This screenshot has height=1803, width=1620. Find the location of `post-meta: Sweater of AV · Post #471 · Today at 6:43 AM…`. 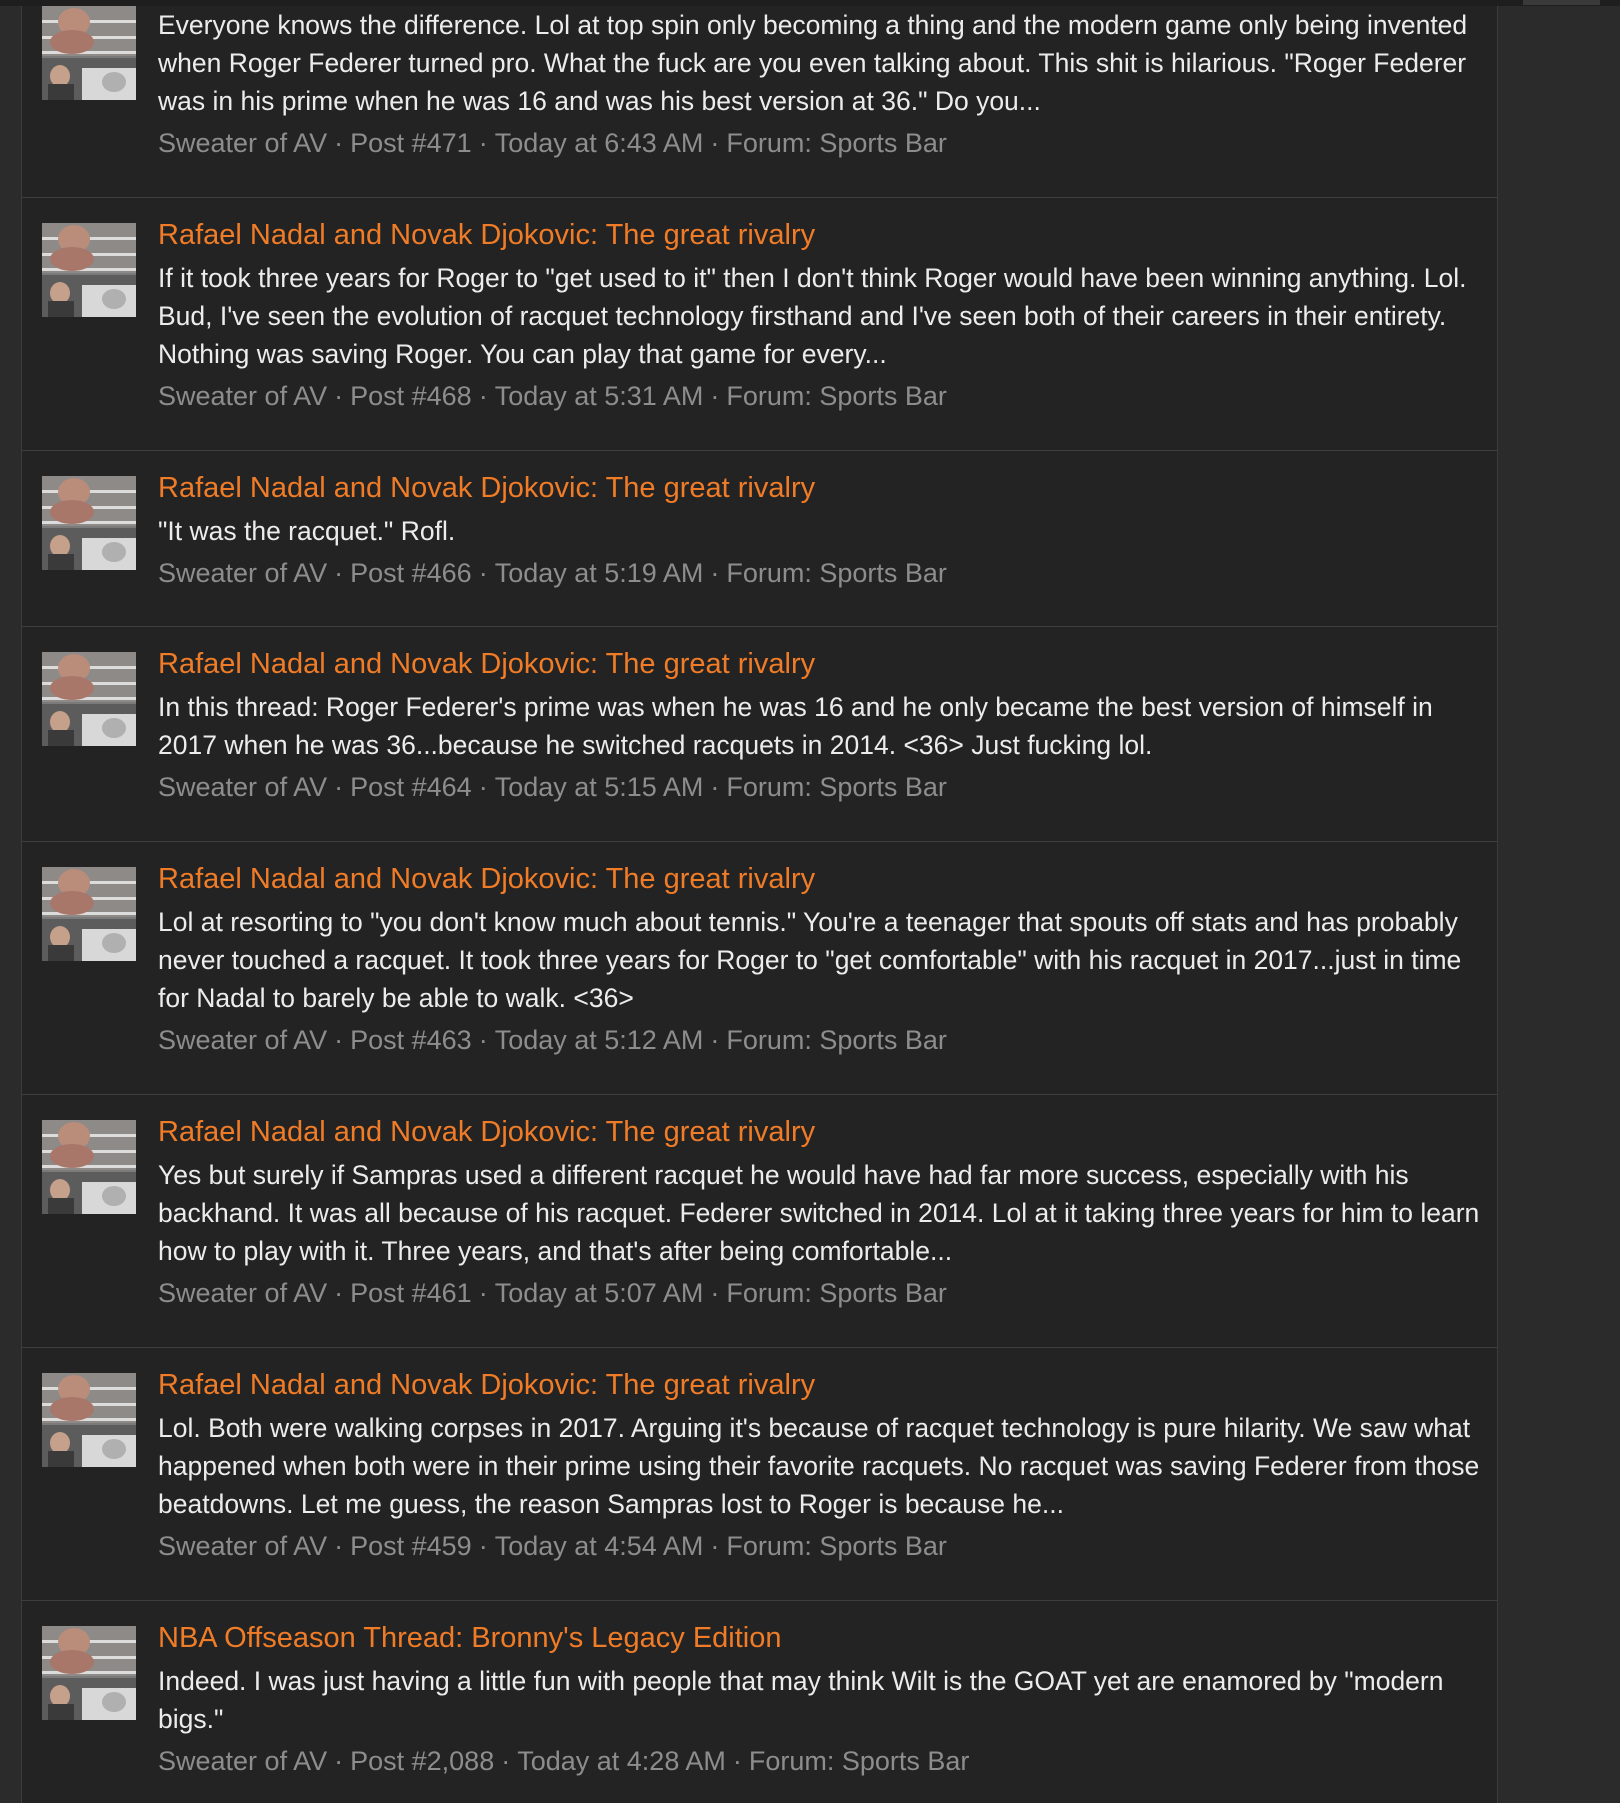

post-meta: Sweater of AV · Post #471 · Today at 6:43 AM… is located at coordinates (819, 143).